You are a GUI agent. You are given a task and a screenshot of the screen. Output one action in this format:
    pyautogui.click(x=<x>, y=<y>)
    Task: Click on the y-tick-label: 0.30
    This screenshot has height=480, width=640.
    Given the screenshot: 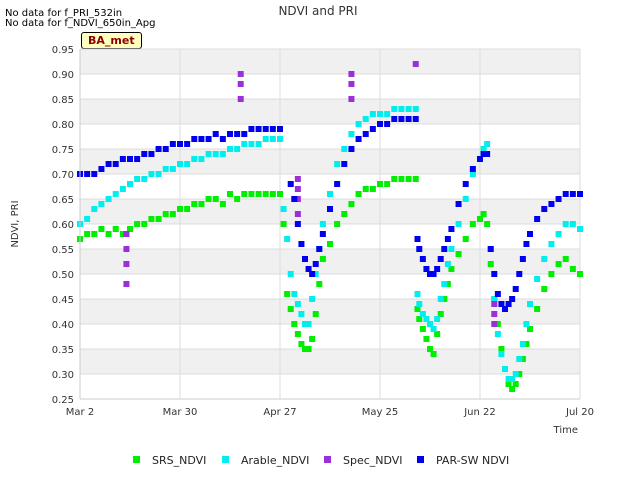 What is the action you would take?
    pyautogui.click(x=63, y=375)
    